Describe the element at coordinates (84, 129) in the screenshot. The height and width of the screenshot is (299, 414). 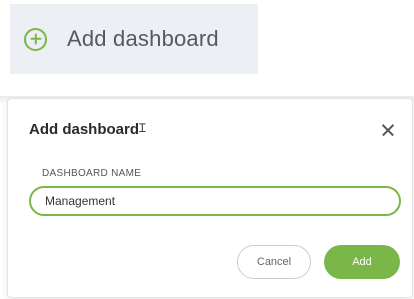
I see `dialog-title: Add dashboard` at that location.